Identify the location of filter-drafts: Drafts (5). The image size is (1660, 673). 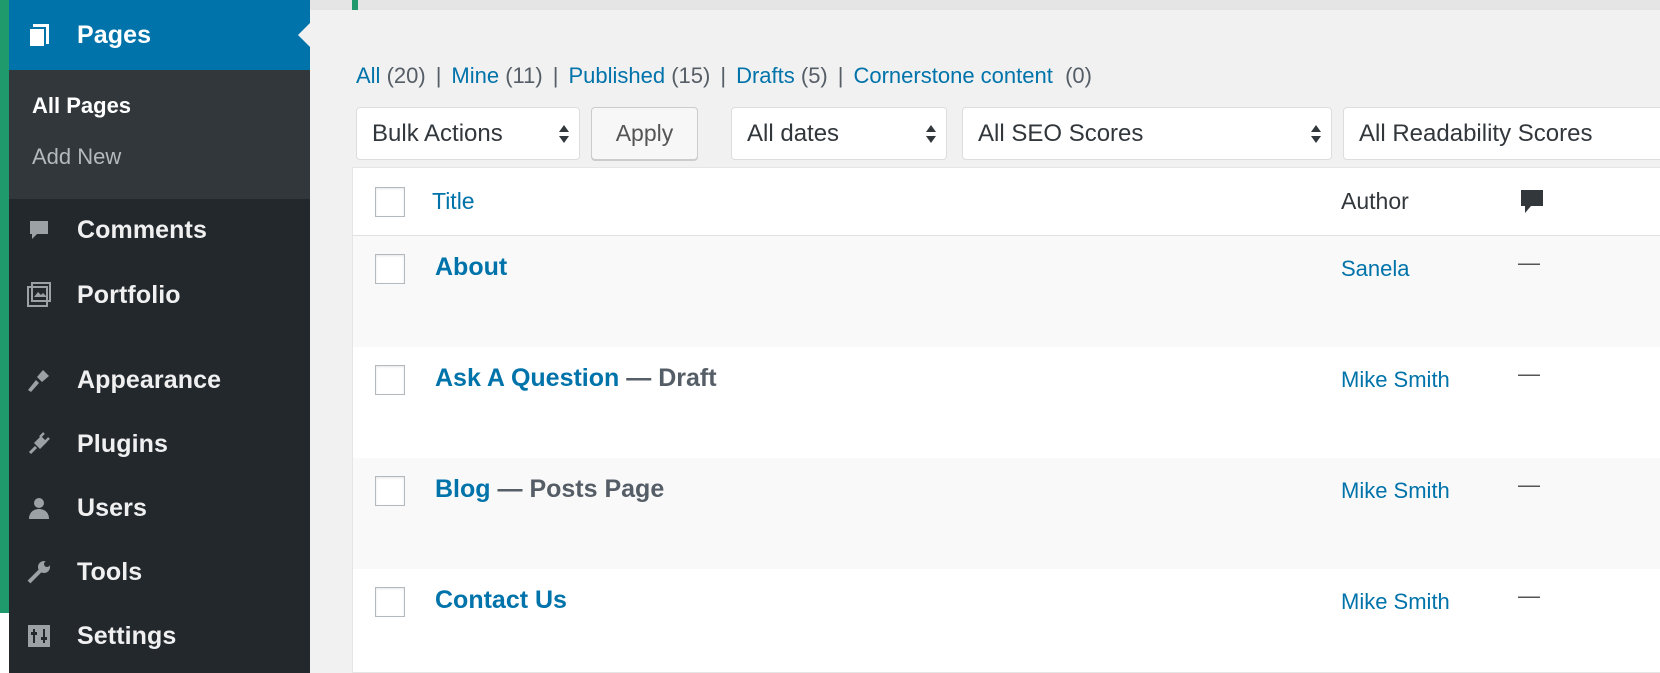
(782, 75).